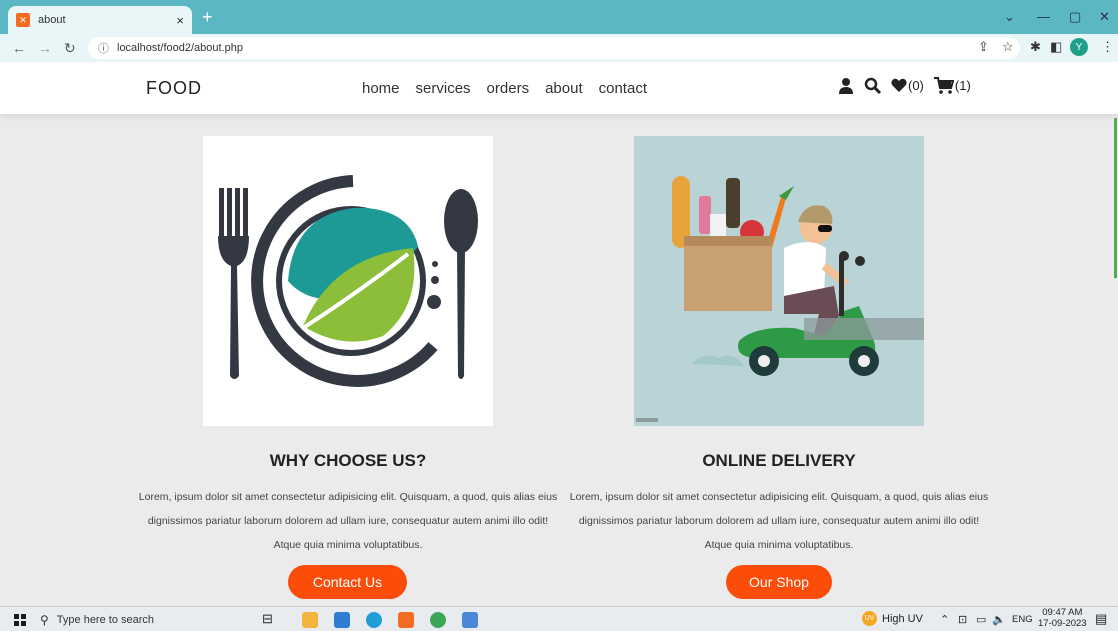 This screenshot has width=1118, height=631. What do you see at coordinates (52, 20) in the screenshot?
I see `tab-title: about` at bounding box center [52, 20].